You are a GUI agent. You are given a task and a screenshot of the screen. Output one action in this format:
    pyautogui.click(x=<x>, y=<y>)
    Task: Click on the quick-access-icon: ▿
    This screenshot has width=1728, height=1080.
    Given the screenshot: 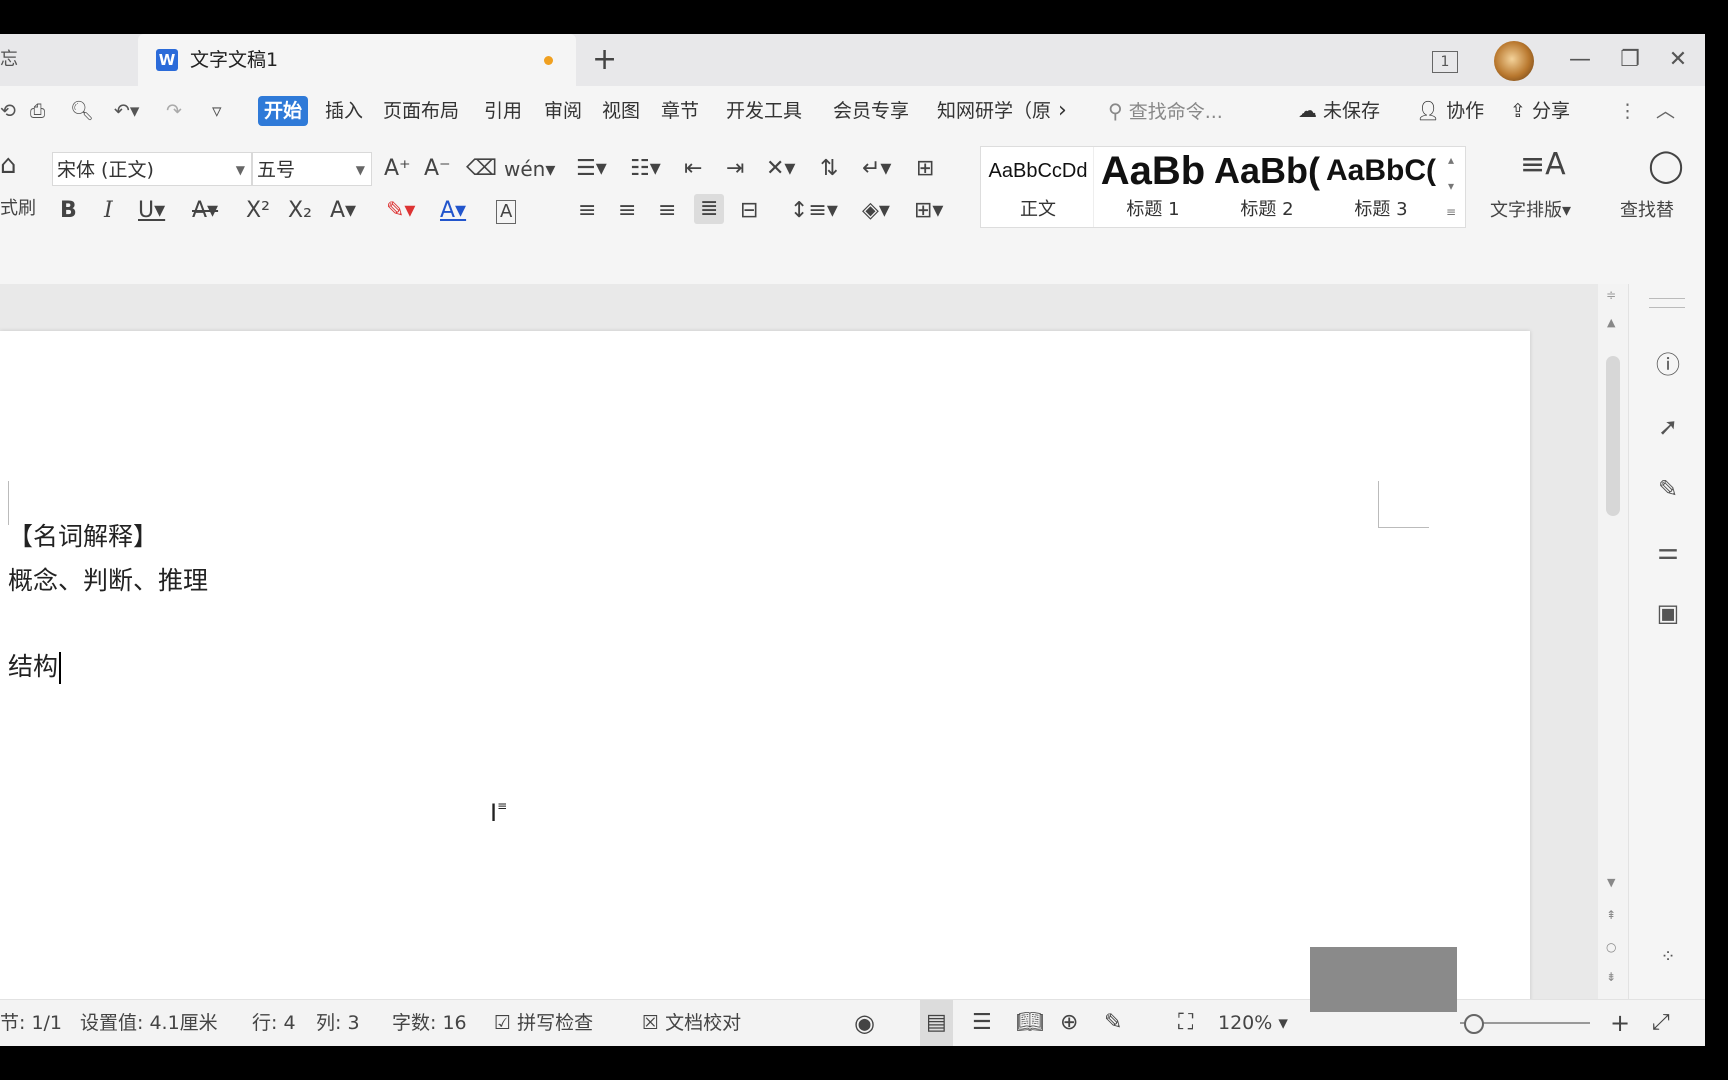 What is the action you would take?
    pyautogui.click(x=217, y=111)
    